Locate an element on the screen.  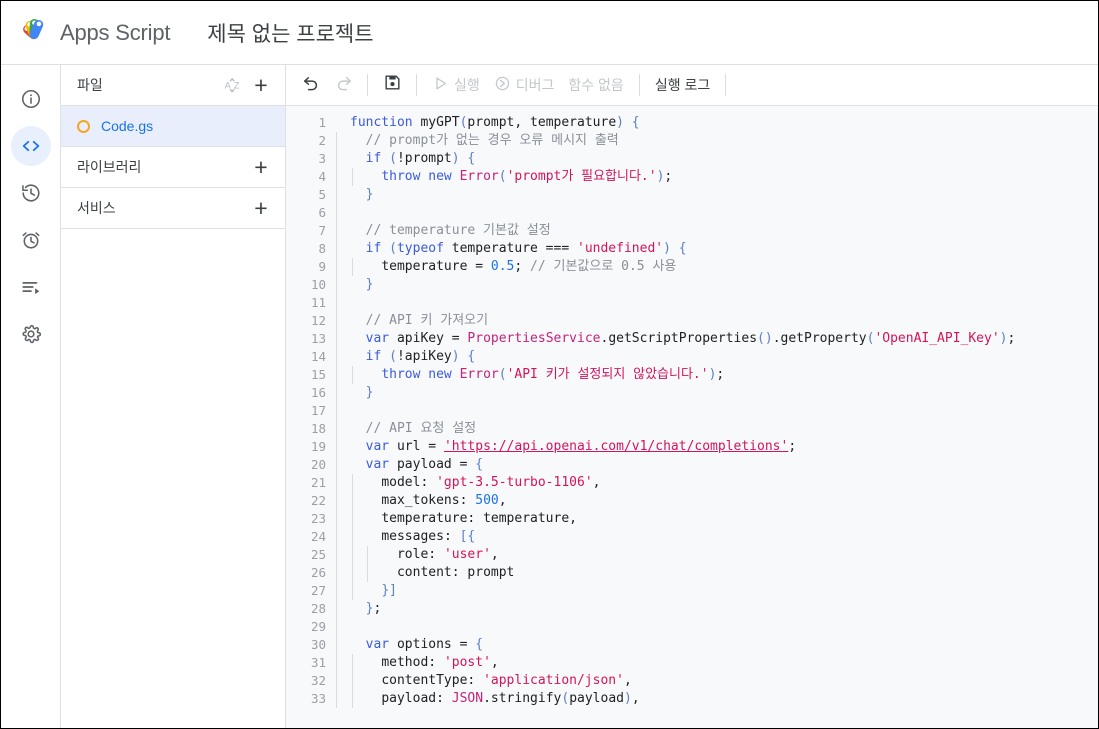
apps-script-logo-svg is located at coordinates (33, 28).